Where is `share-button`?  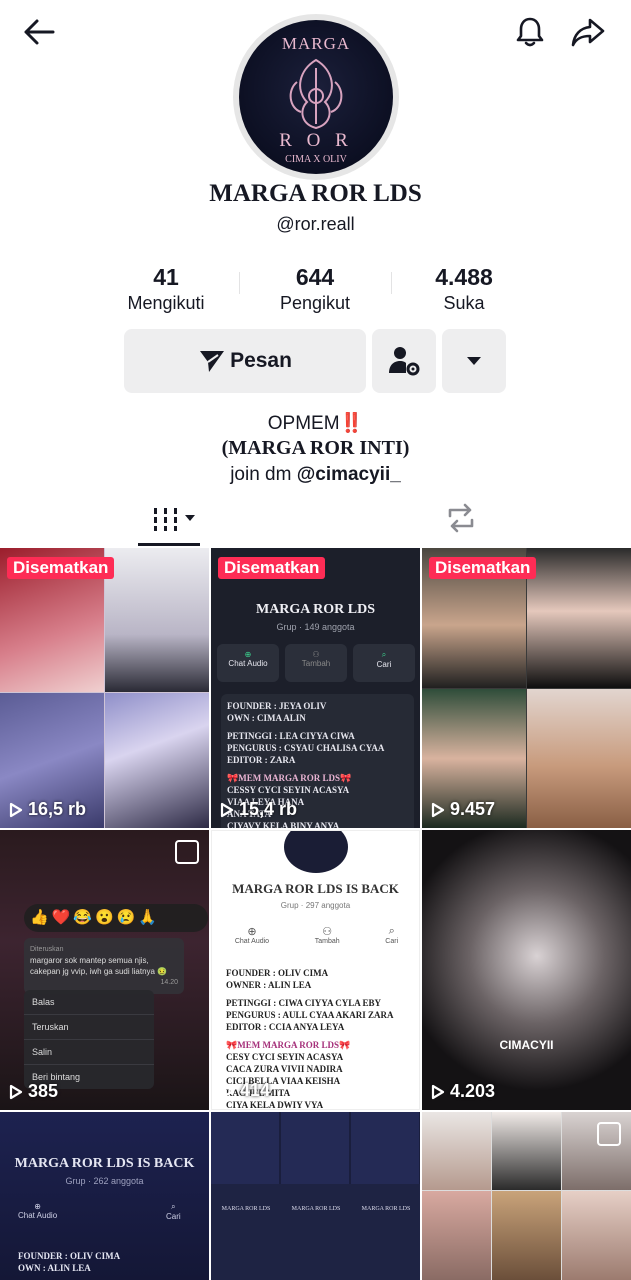
share-button is located at coordinates (588, 32).